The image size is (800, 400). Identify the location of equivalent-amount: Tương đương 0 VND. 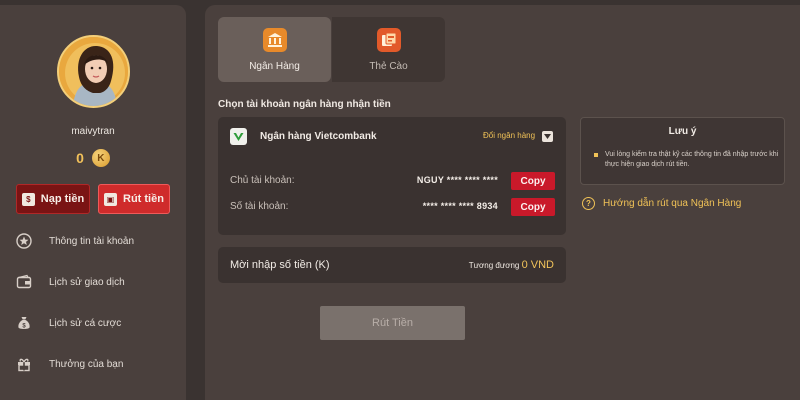
(511, 265).